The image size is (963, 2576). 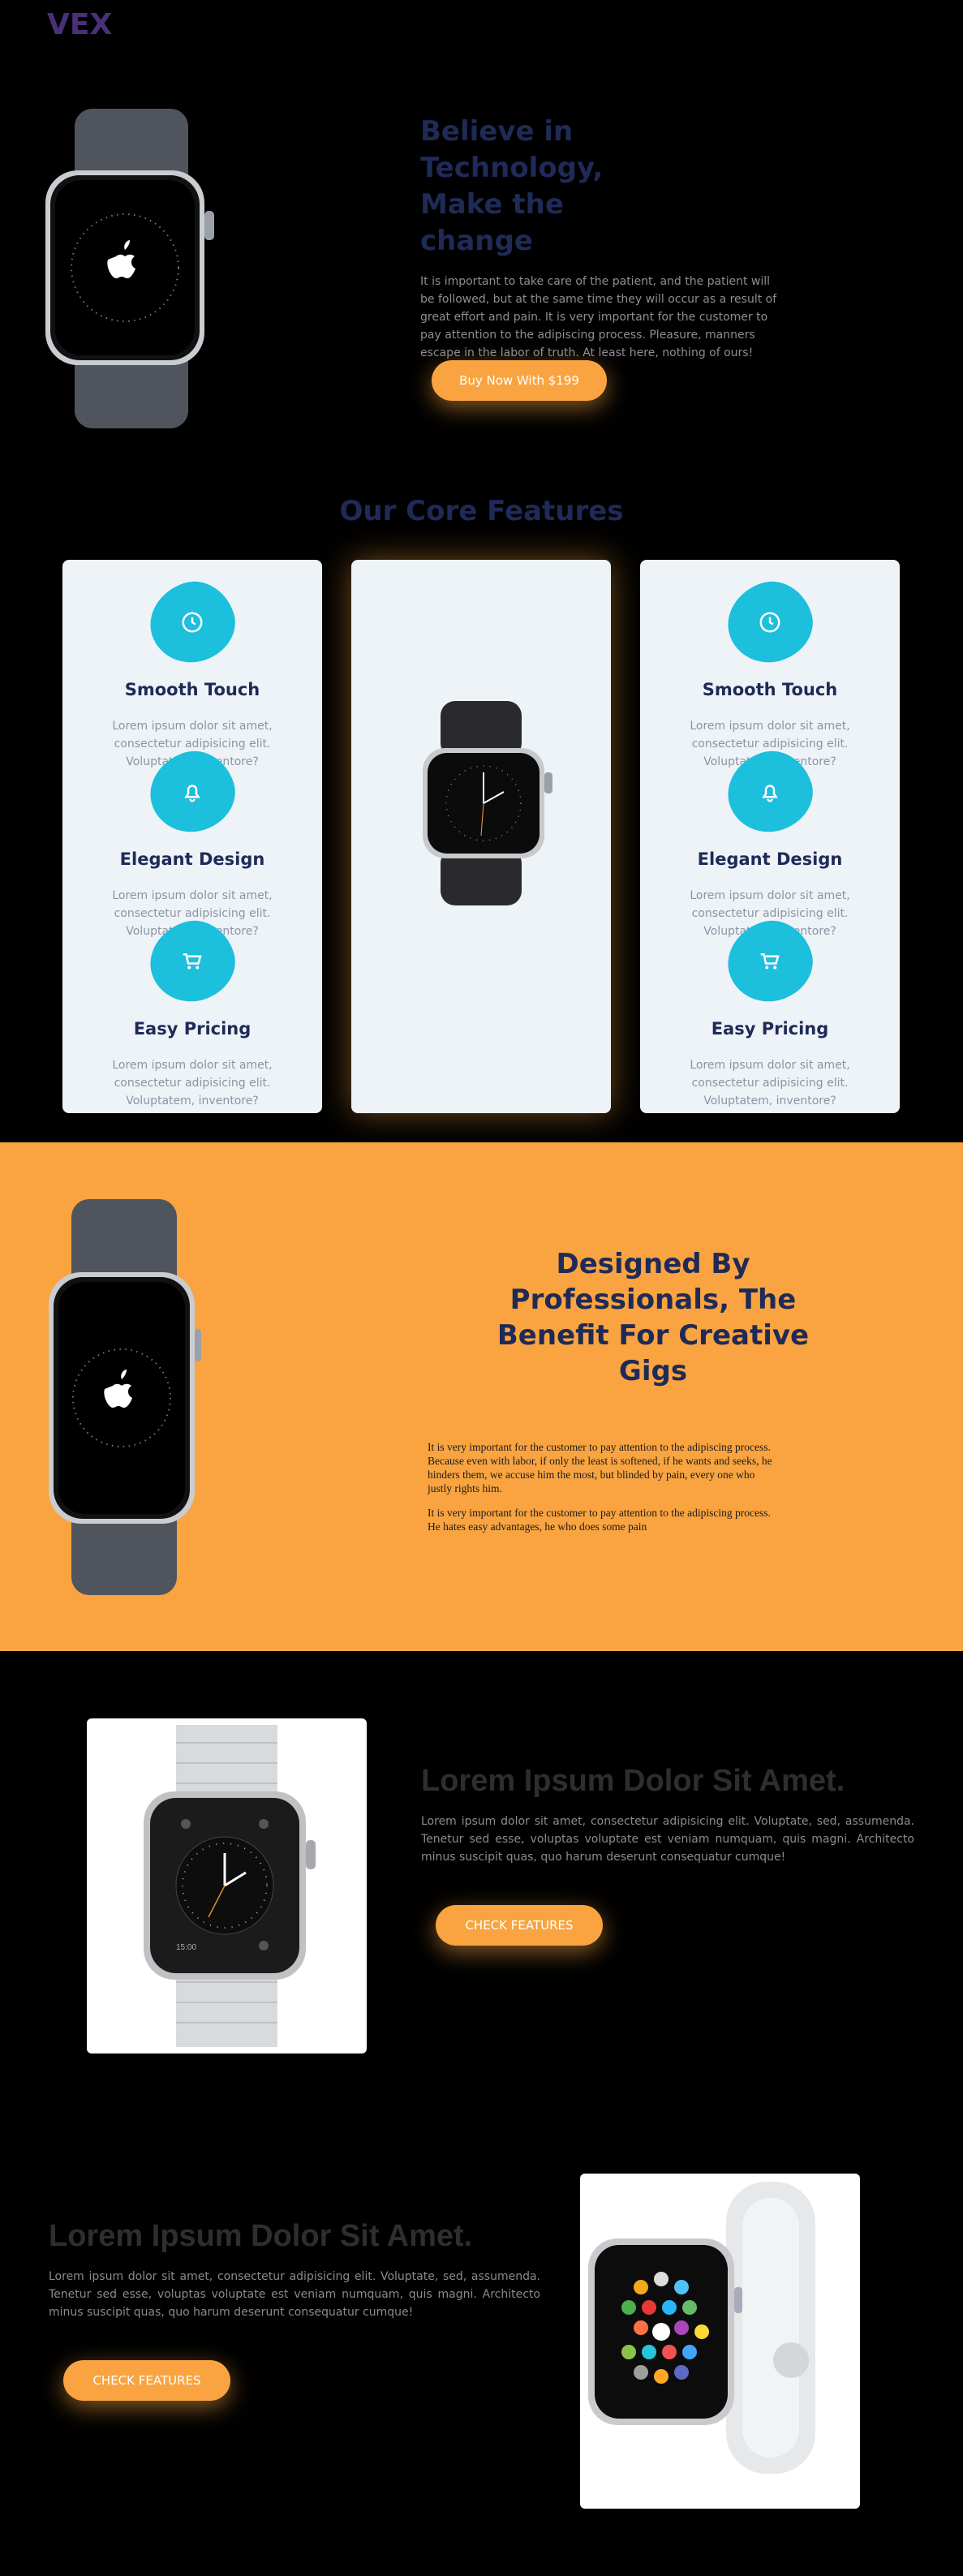 What do you see at coordinates (261, 2236) in the screenshot?
I see `product-b-title: Lorem Ipsum Dolor Sit Amet.` at bounding box center [261, 2236].